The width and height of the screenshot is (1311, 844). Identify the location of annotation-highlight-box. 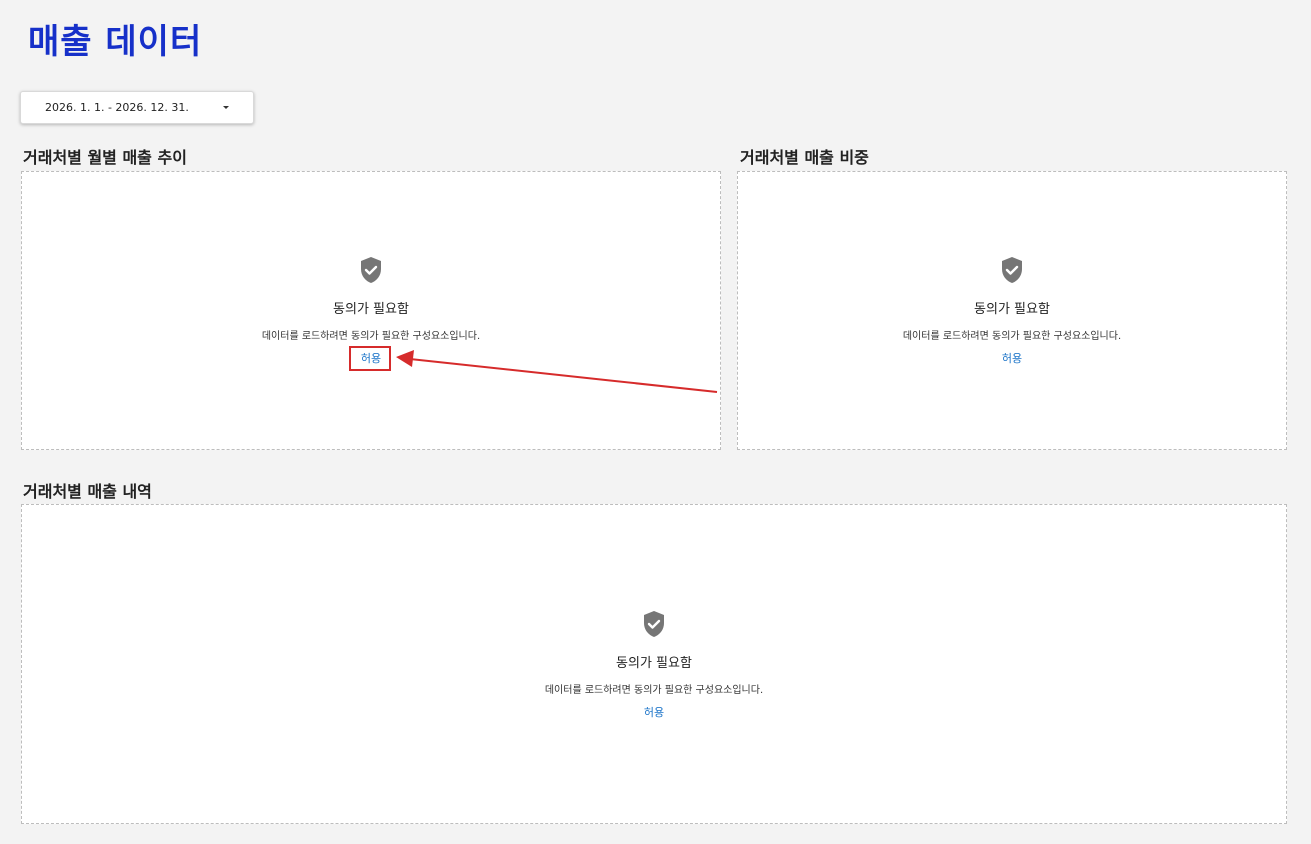
(370, 358).